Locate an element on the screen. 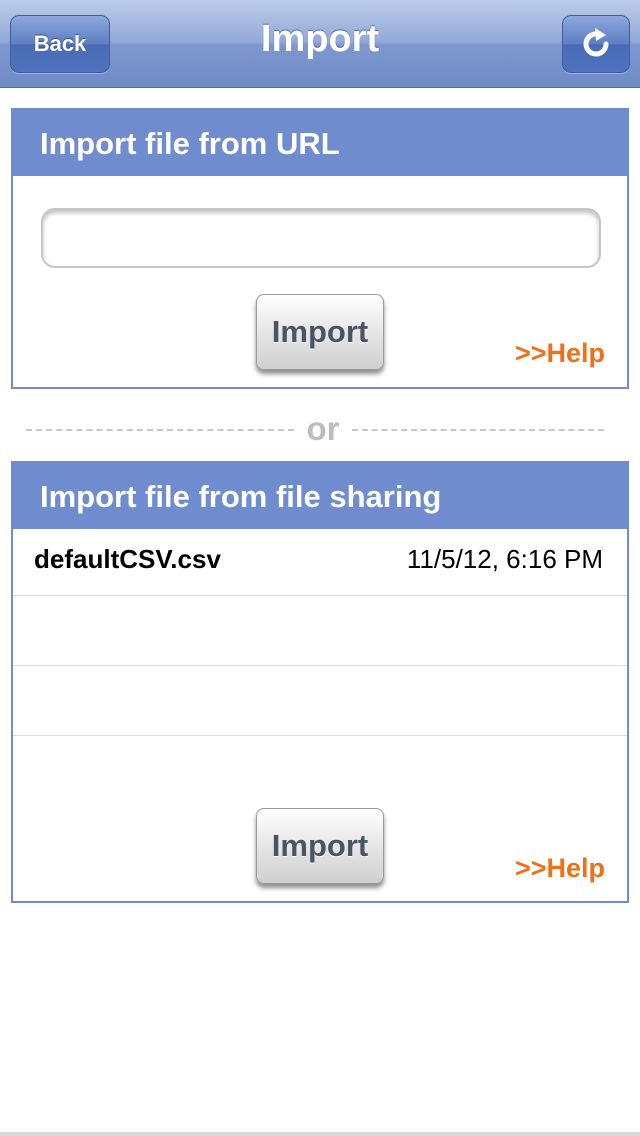  file-list-item: defaultCSV.csv 11/5/12, 6:16 PM is located at coordinates (320, 561).